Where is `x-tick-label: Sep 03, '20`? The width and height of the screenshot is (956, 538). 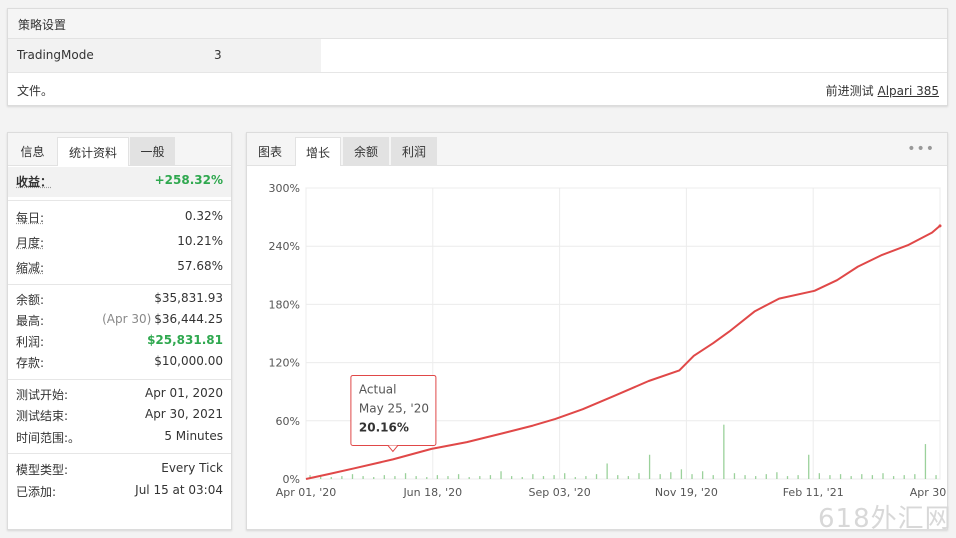
x-tick-label: Sep 03, '20 is located at coordinates (559, 492).